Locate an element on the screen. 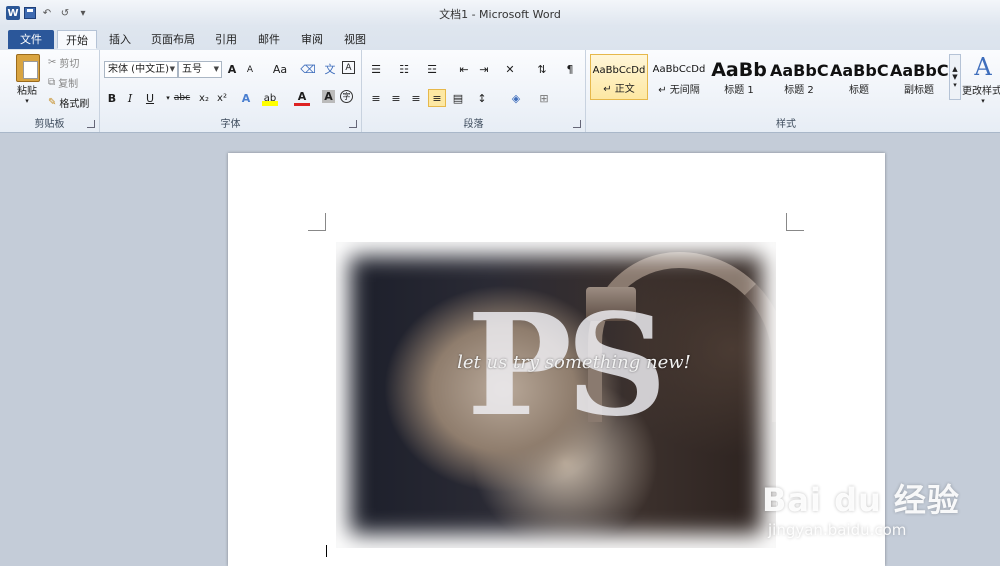 The width and height of the screenshot is (1000, 566). multilevel-list-icon: ☲ is located at coordinates (432, 69).